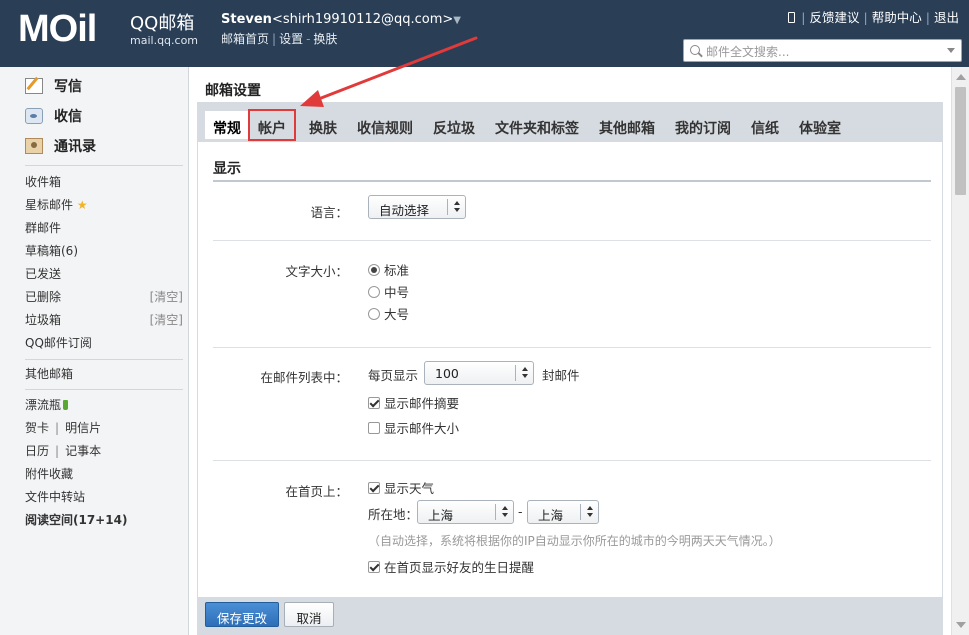 The height and width of the screenshot is (635, 969). What do you see at coordinates (520, 511) in the screenshot?
I see `location-dash: -` at bounding box center [520, 511].